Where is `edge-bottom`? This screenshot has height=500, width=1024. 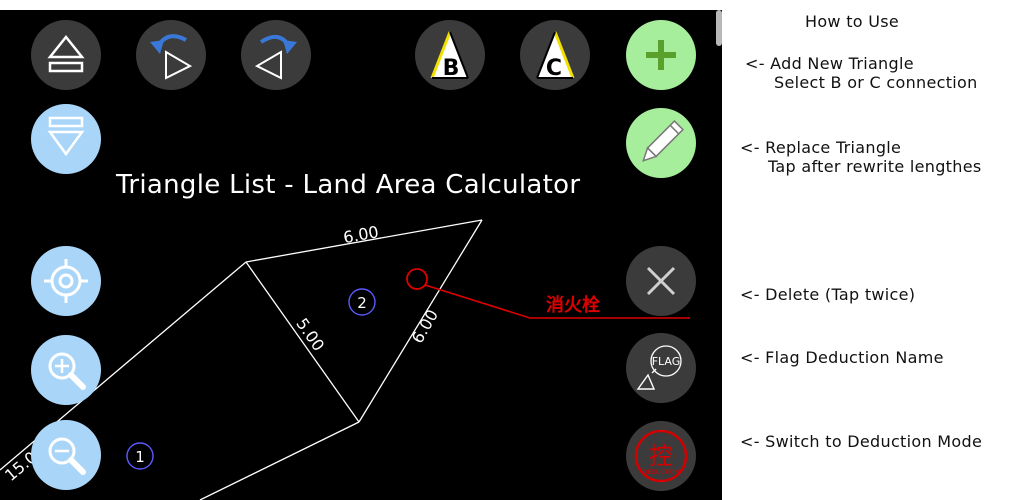 edge-bottom is located at coordinates (279, 460).